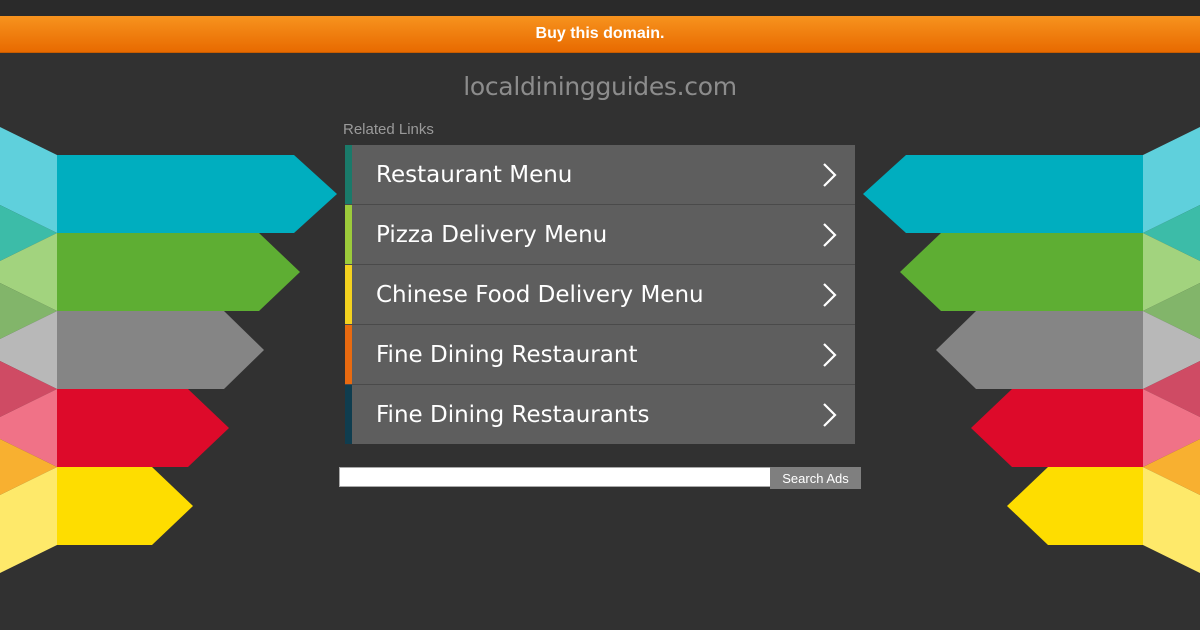  I want to click on left-red-arrow, so click(143, 428).